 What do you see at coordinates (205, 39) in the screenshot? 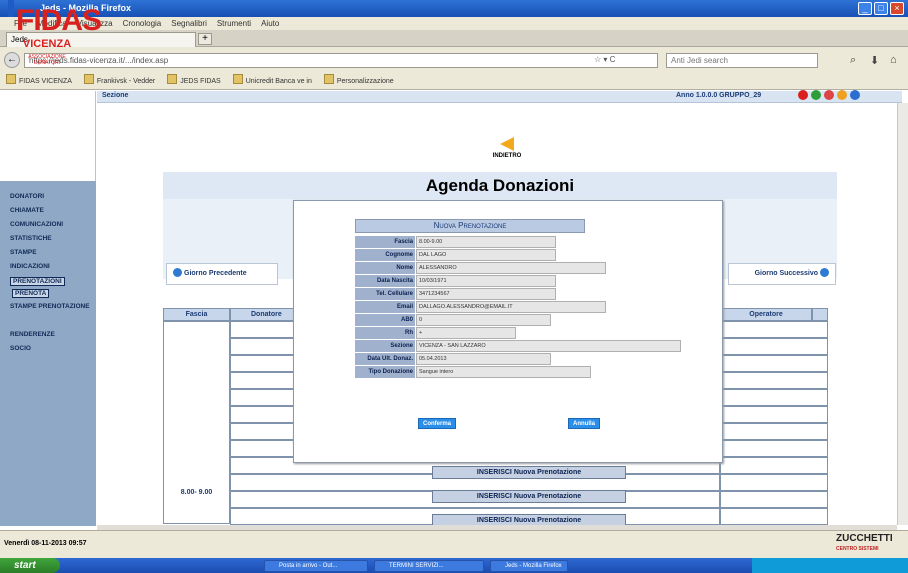
I see `new-tab-button: +` at bounding box center [205, 39].